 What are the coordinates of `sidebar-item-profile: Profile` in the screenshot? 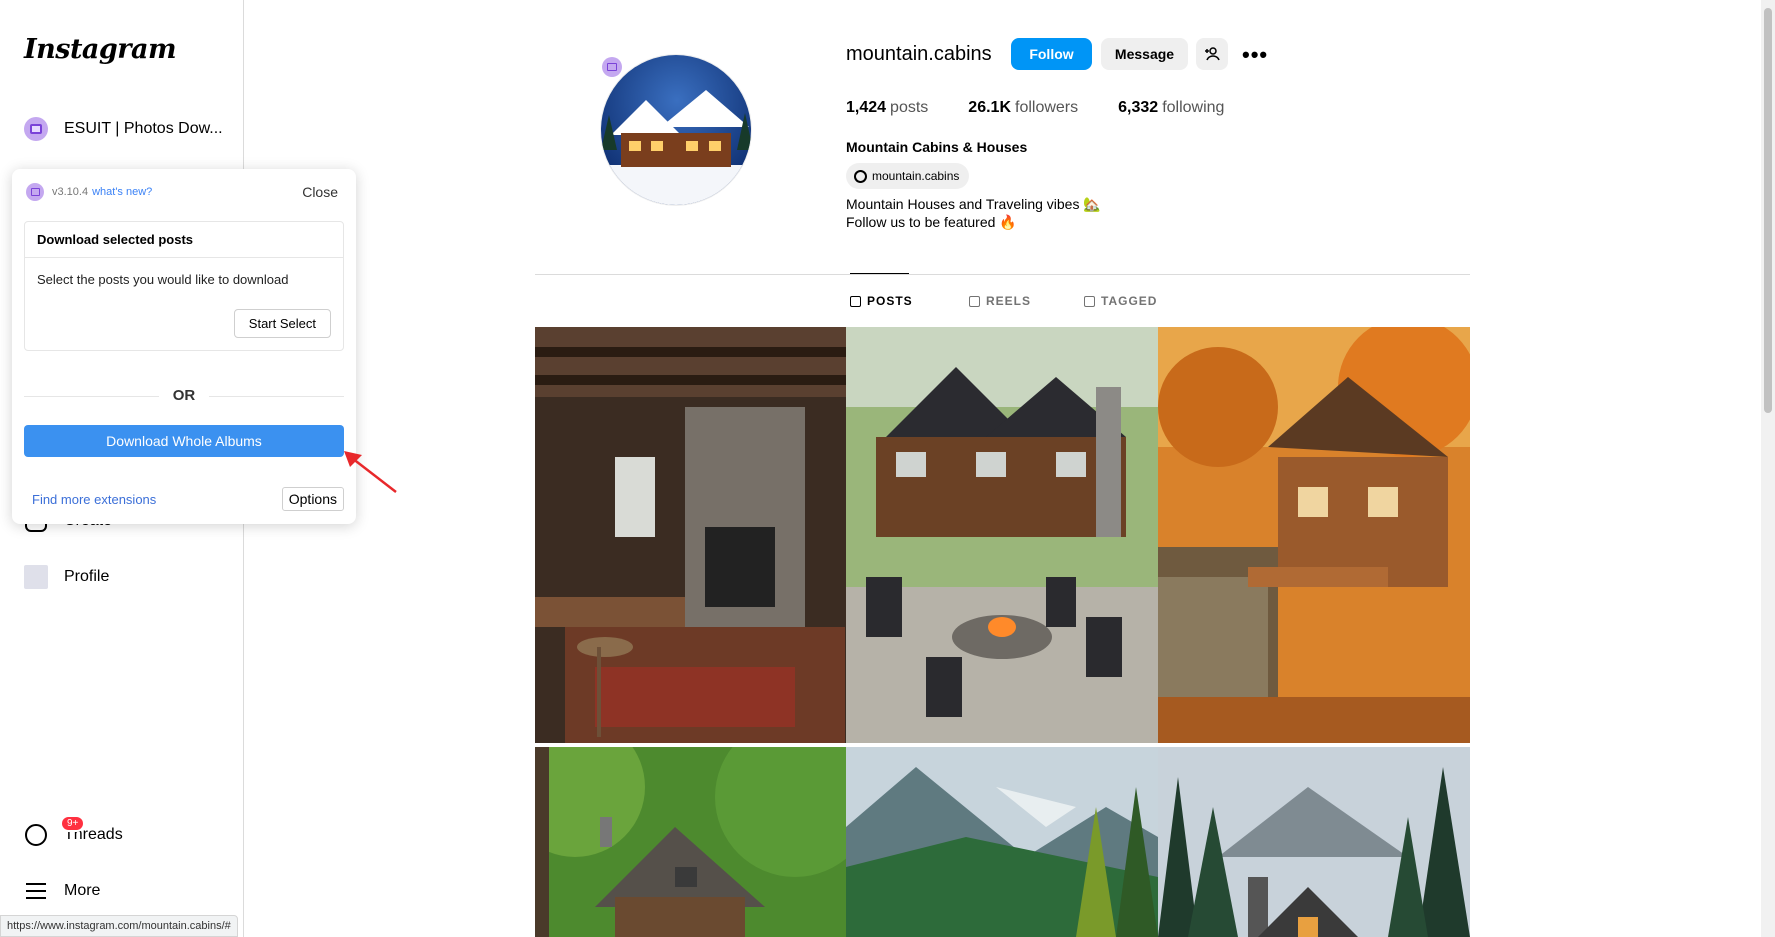 It's located at (66, 577).